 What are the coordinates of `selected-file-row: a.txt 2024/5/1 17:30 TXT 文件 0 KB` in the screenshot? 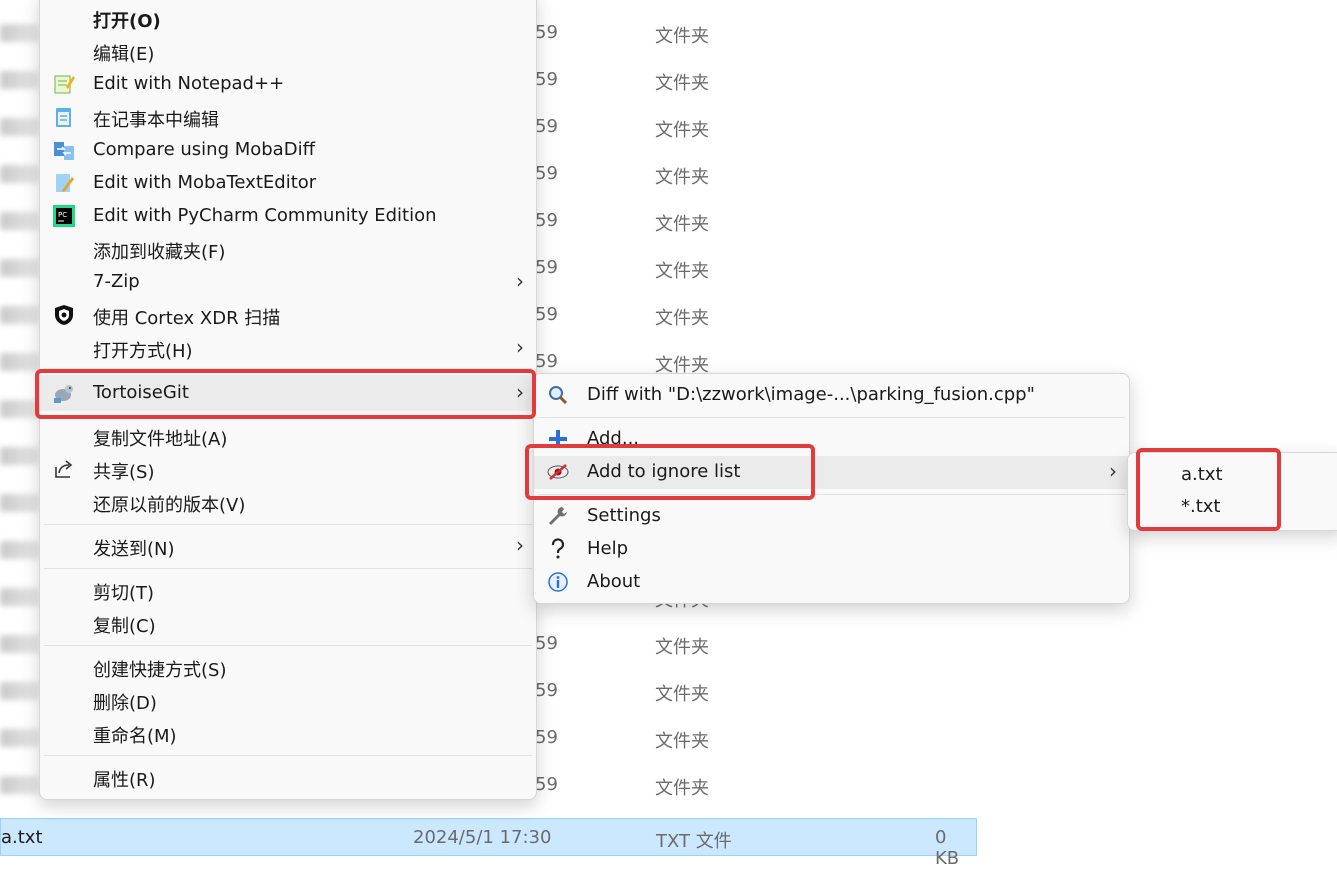 It's located at (488, 843).